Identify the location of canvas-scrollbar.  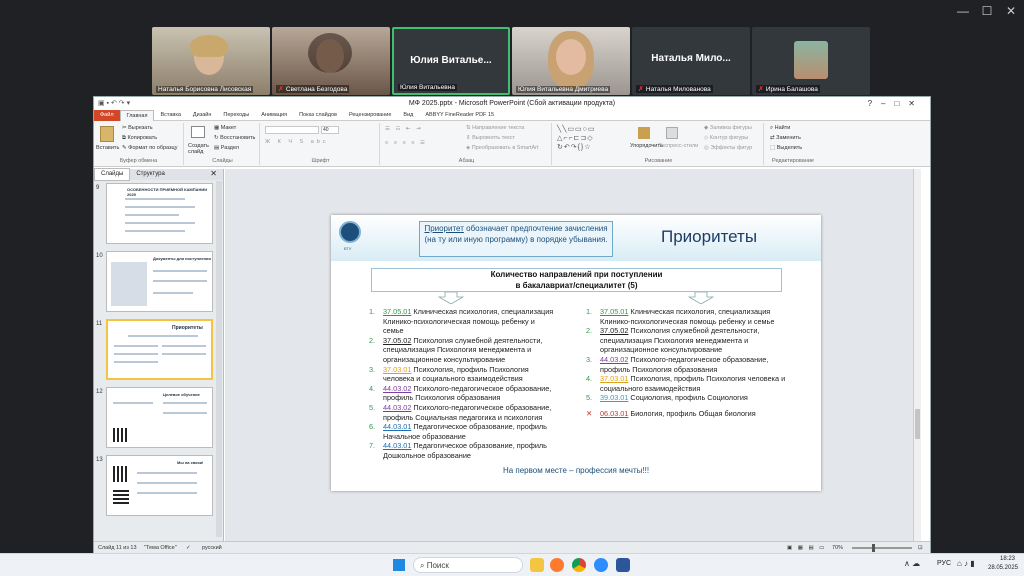
(917, 355).